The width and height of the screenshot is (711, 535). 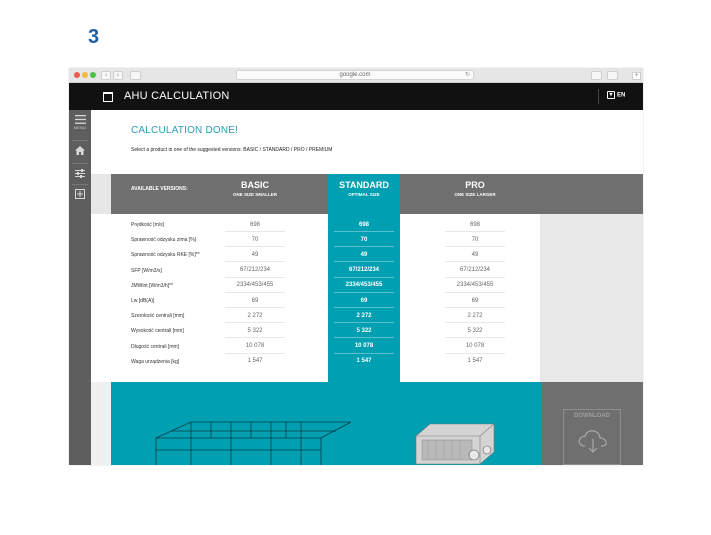 I want to click on chevron-left-icon: ‹, so click(x=106, y=75).